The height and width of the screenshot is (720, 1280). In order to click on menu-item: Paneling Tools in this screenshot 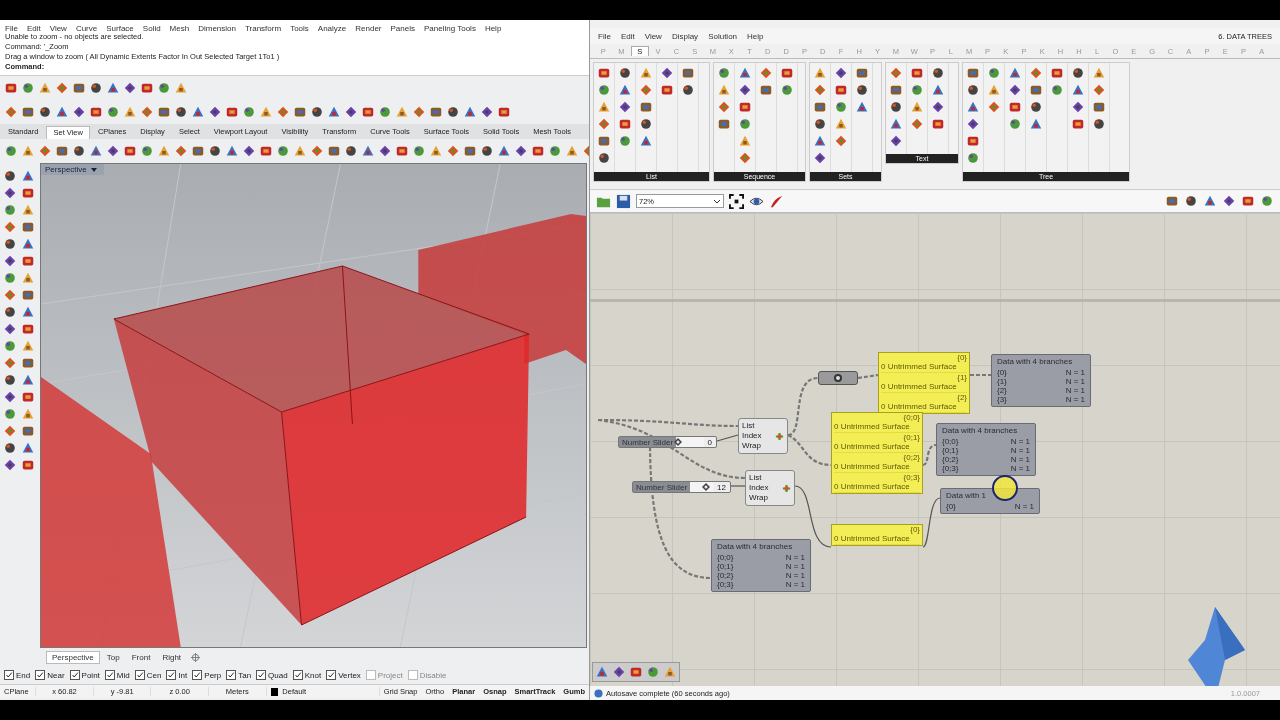, I will do `click(450, 28)`.